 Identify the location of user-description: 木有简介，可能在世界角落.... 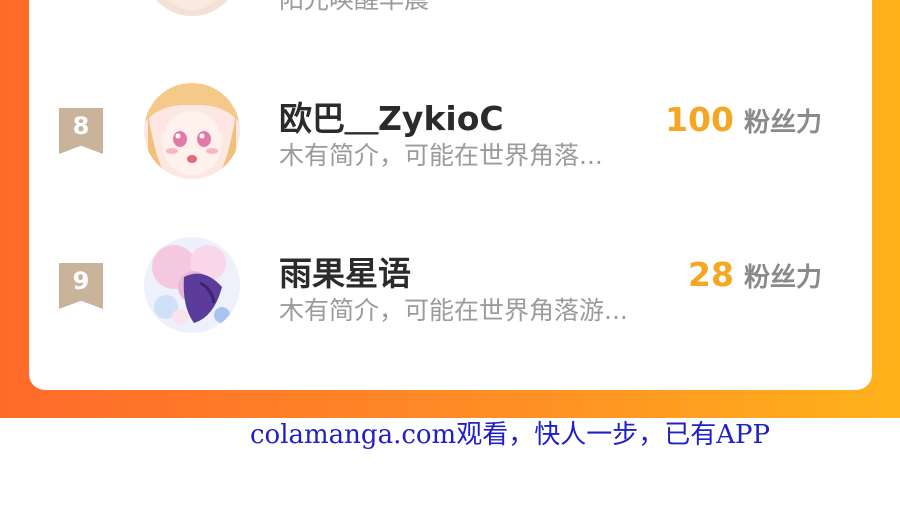
(441, 155).